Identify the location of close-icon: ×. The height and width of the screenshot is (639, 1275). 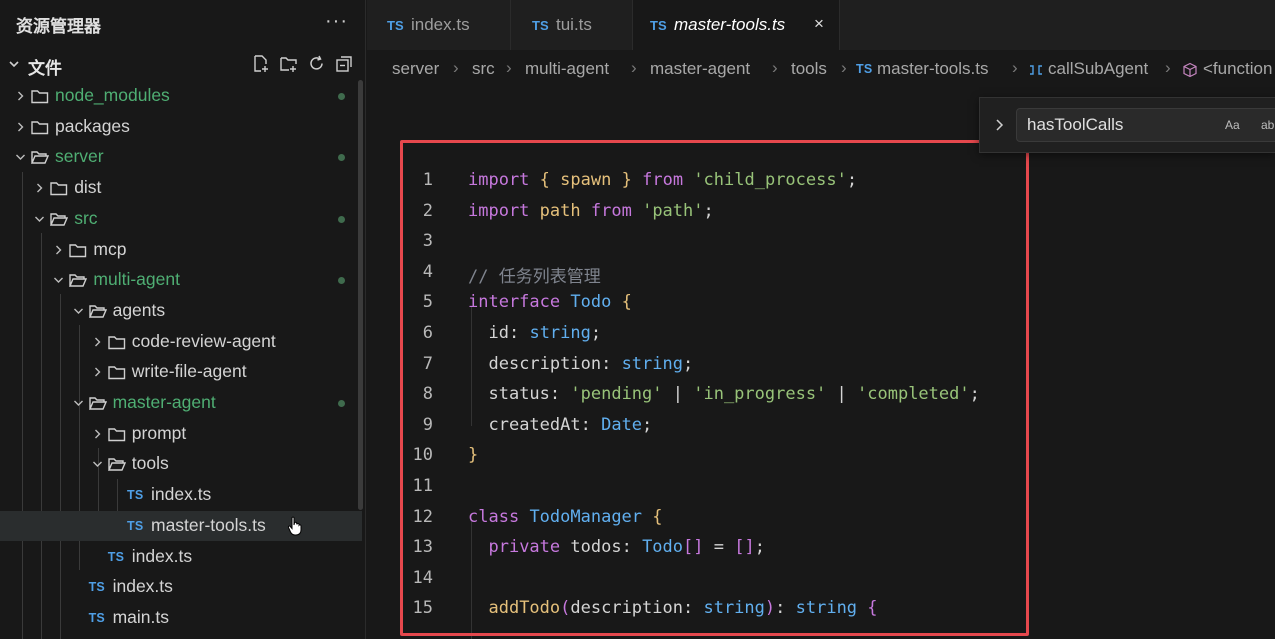
(819, 24).